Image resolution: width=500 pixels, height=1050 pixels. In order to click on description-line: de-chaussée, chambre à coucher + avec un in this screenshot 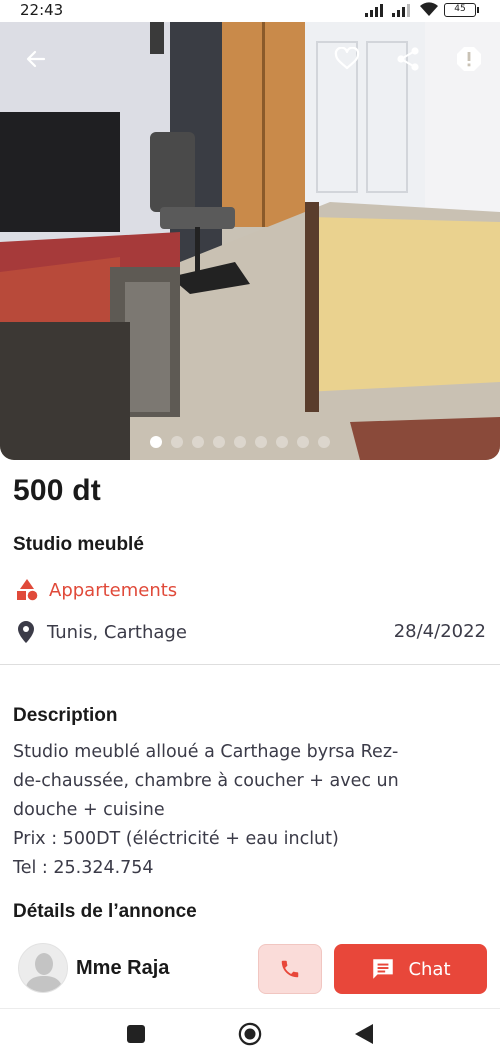, I will do `click(206, 781)`.